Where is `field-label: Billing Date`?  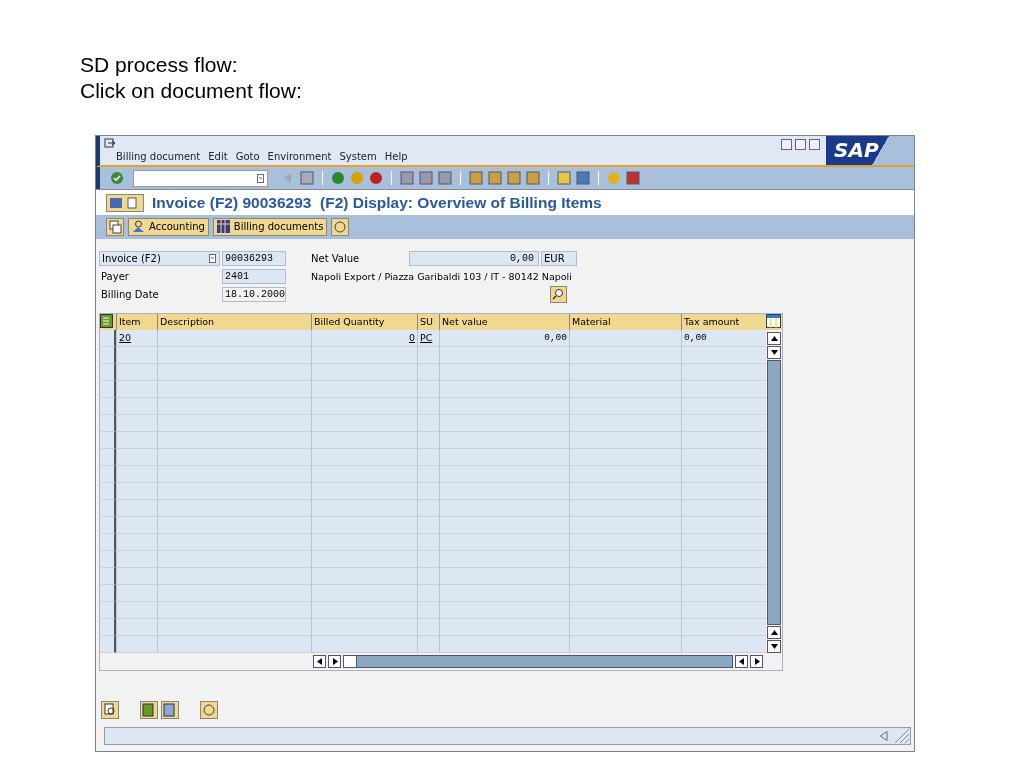 field-label: Billing Date is located at coordinates (130, 295).